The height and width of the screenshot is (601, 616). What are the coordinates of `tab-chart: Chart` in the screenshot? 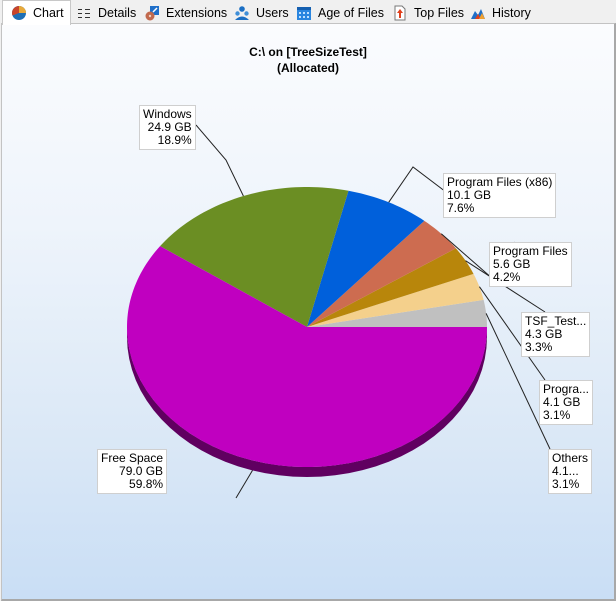 It's located at (36, 12).